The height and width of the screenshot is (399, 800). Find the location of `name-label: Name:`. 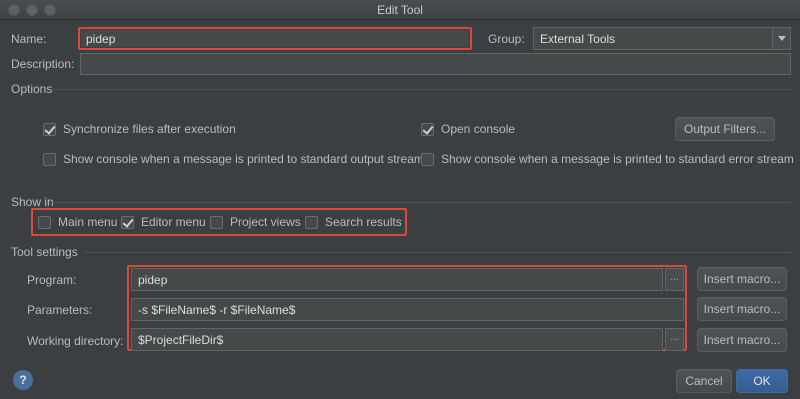

name-label: Name: is located at coordinates (29, 39).